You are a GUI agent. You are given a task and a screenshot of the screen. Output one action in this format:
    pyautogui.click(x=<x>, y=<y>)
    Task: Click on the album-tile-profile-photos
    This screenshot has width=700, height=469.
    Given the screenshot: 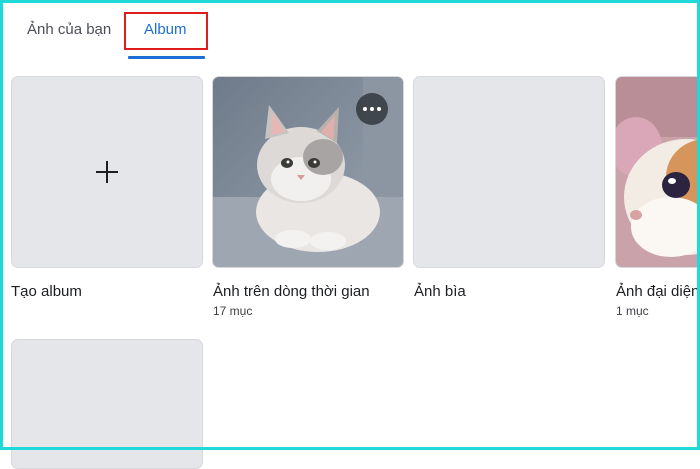 What is the action you would take?
    pyautogui.click(x=657, y=172)
    